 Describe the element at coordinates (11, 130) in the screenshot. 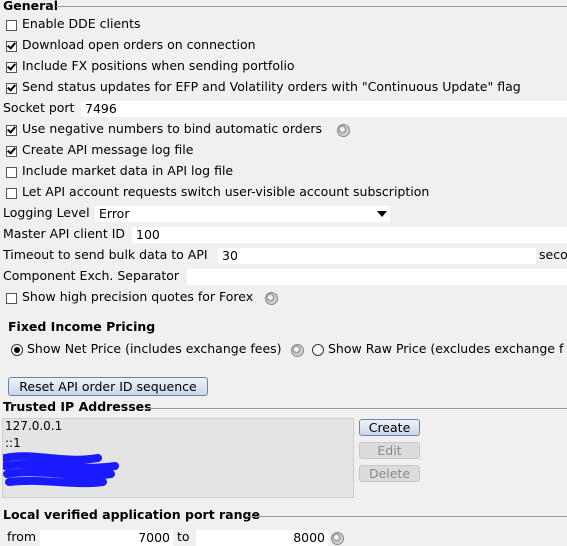

I see `negative-numbers-checkbox` at that location.